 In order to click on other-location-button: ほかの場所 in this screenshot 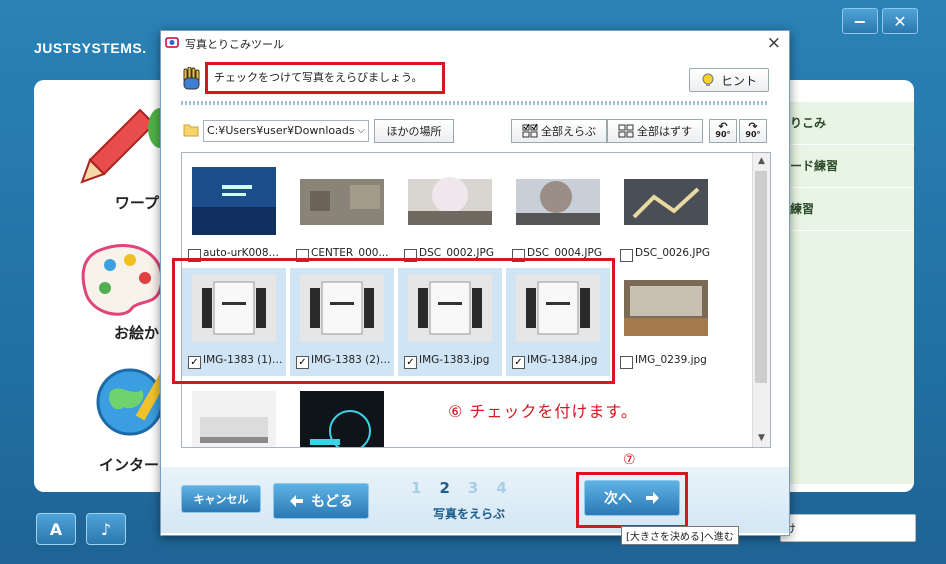, I will do `click(414, 131)`.